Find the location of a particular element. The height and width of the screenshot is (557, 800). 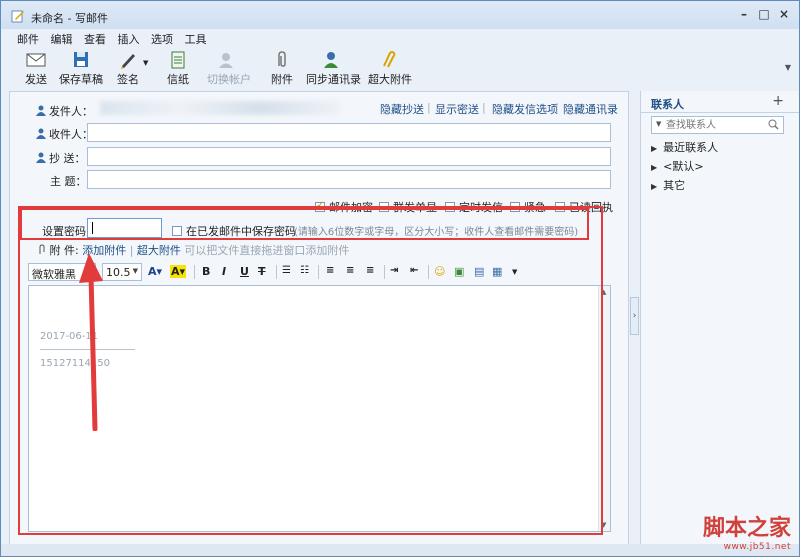

to-label: 收件人： is located at coordinates (64, 134).